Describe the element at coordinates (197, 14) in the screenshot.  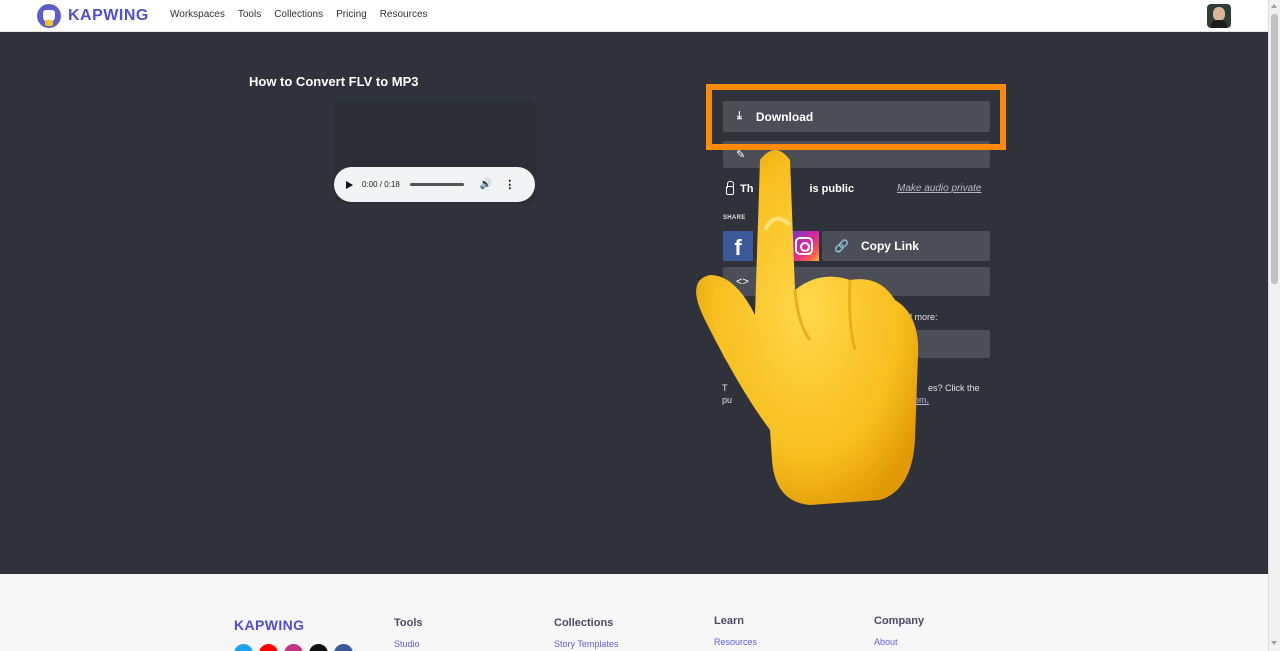
I see `nav-workspaces: Workspaces` at that location.